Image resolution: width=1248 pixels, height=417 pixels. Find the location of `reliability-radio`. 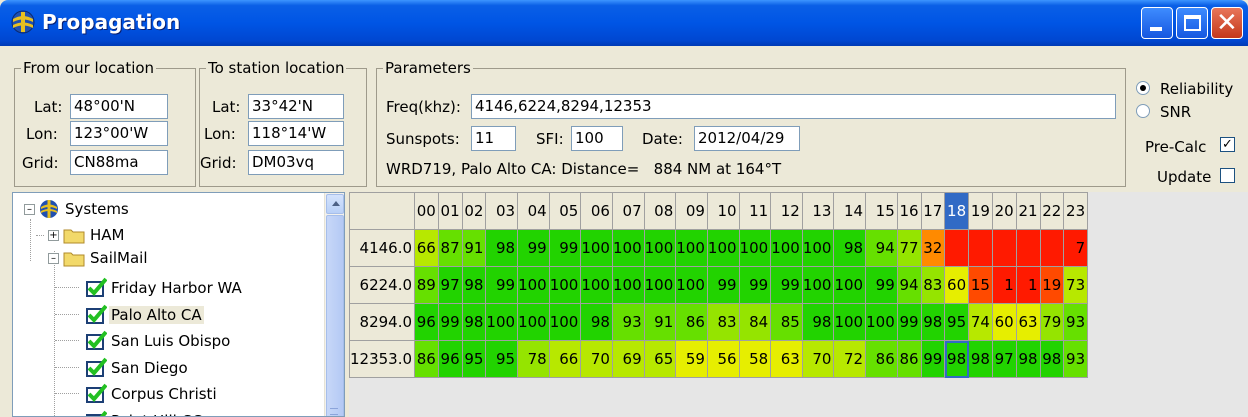

reliability-radio is located at coordinates (1143, 88).